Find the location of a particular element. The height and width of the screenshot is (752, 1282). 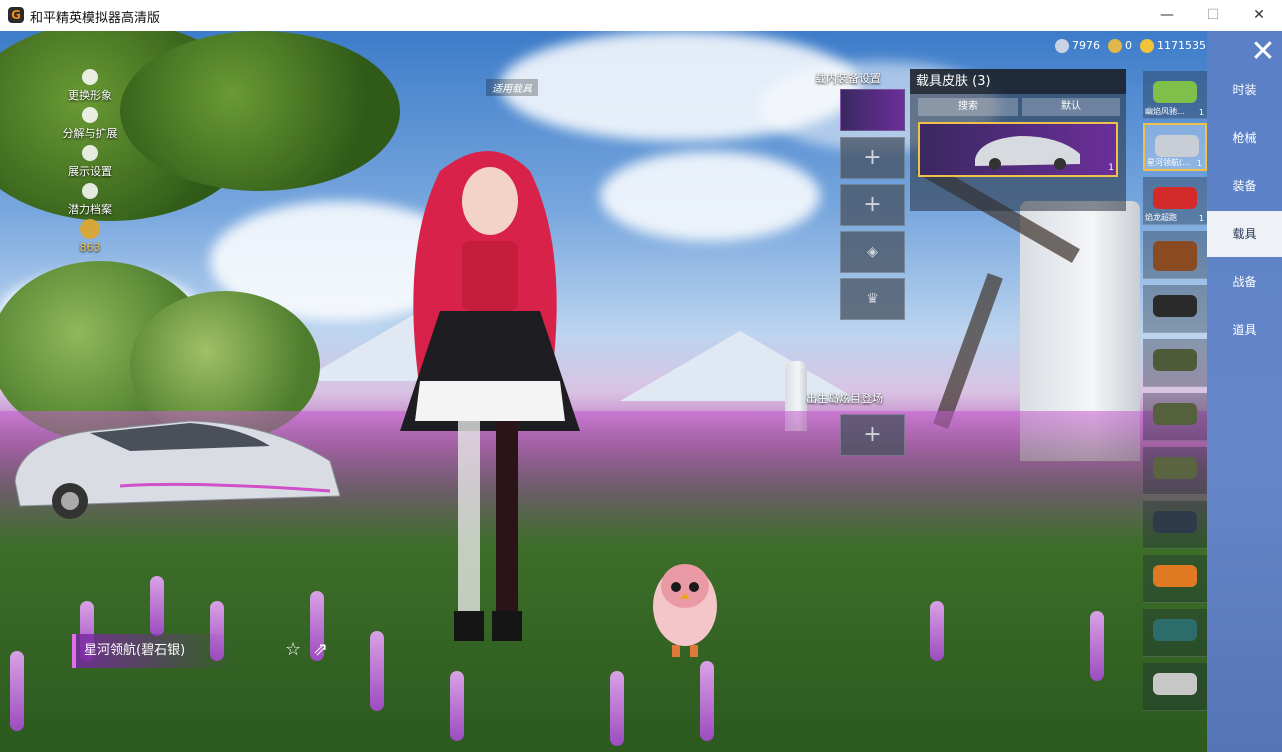

tab-weapons: 枪械 is located at coordinates (1244, 138).